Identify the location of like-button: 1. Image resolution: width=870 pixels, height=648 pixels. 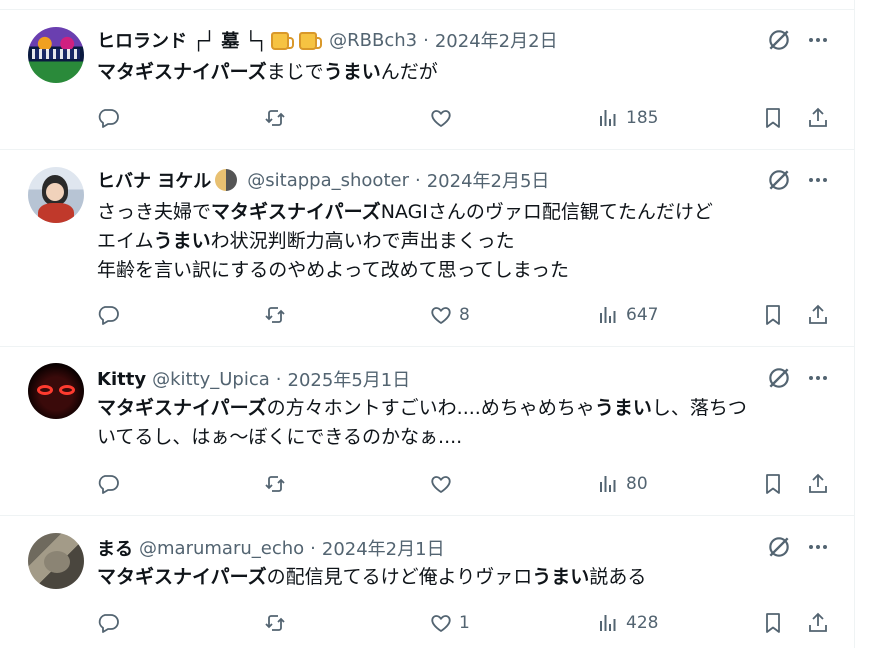
(449, 623).